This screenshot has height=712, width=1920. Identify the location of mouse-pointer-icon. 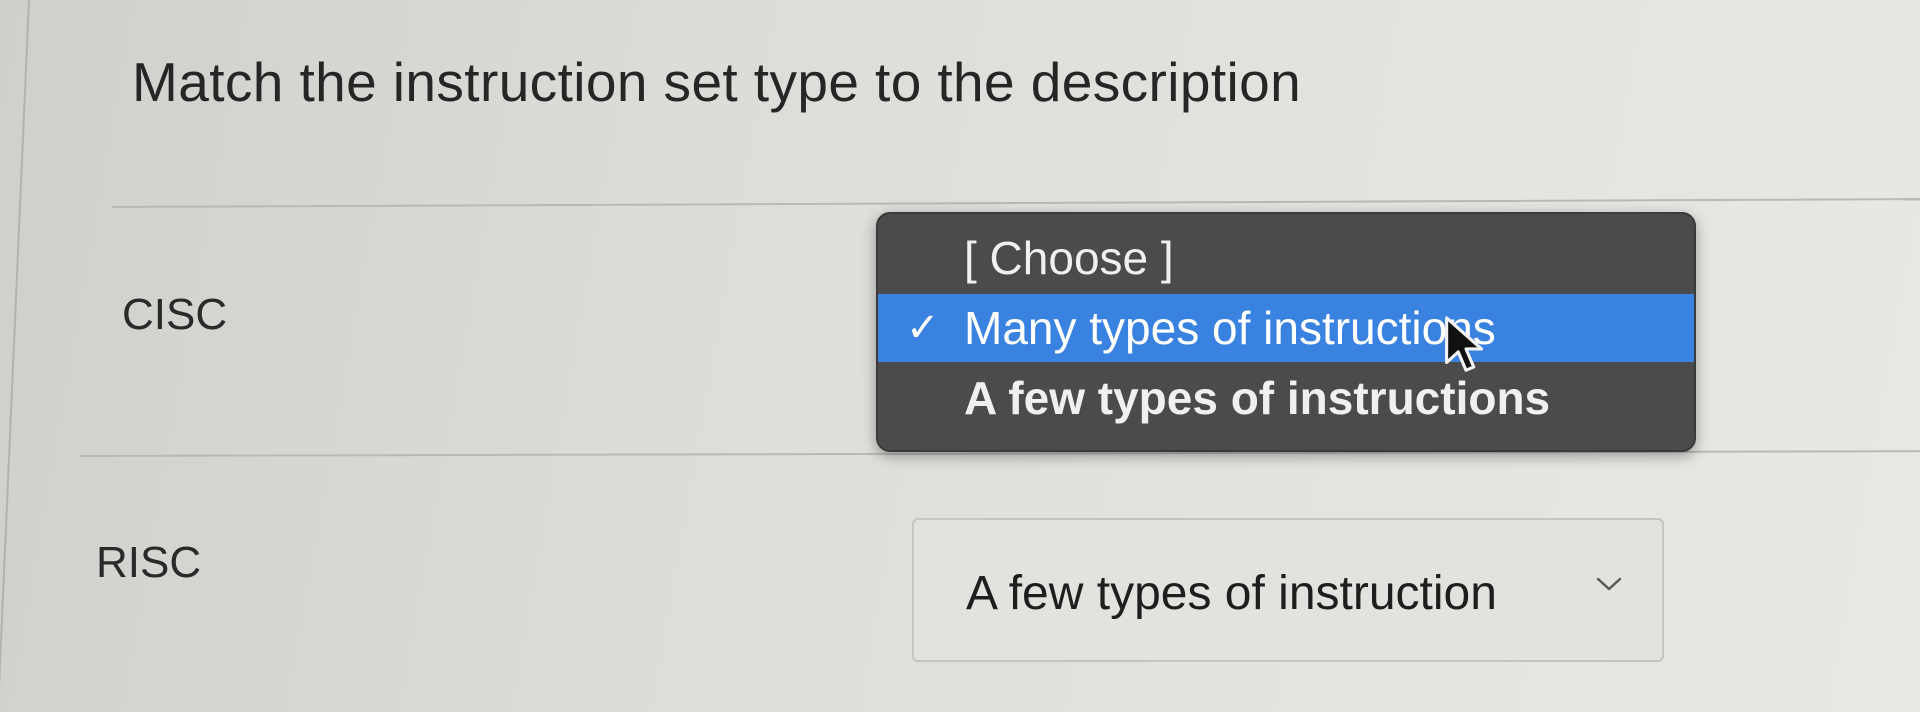
(1464, 344).